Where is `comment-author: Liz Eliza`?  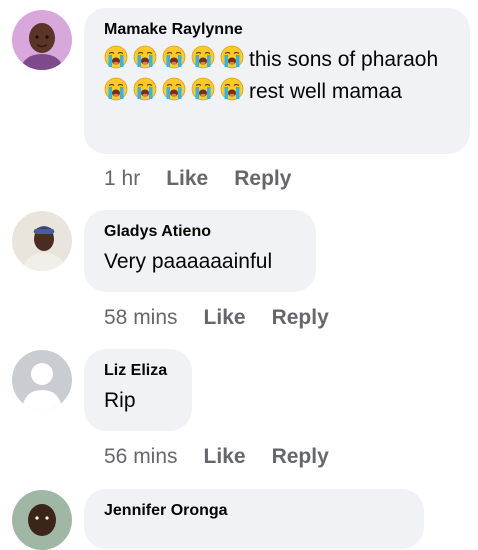 comment-author: Liz Eliza is located at coordinates (138, 371).